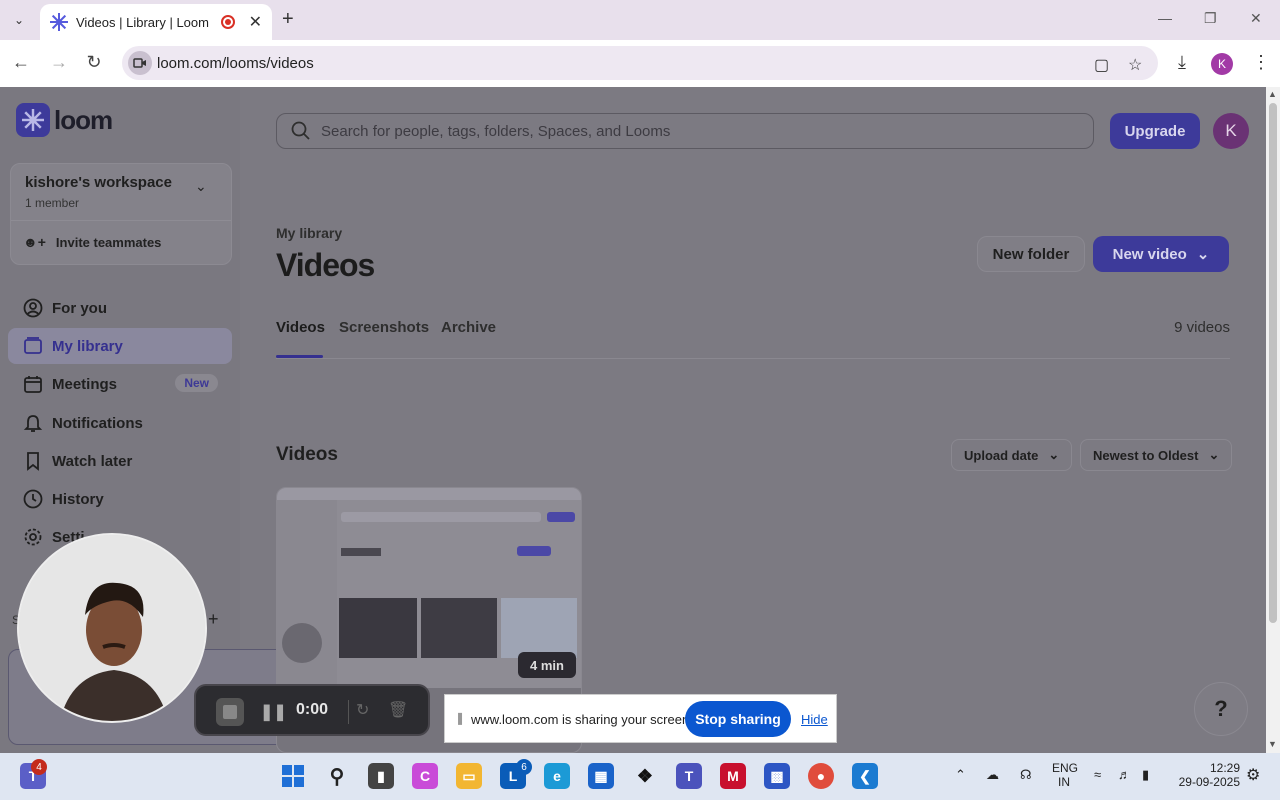 The image size is (1280, 800). I want to click on scroll-down-arrow-icon: ▼, so click(1272, 744).